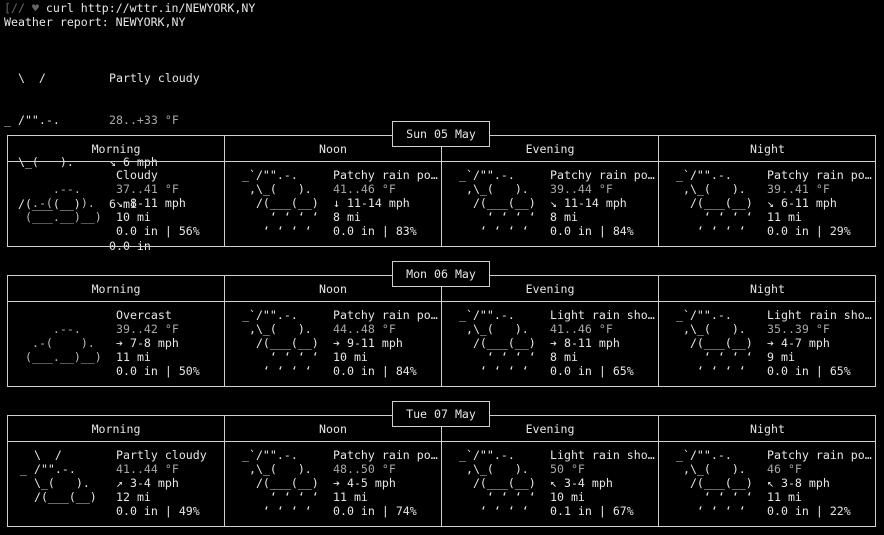 This screenshot has width=884, height=535. I want to click on heart-icon: ♥, so click(35, 8).